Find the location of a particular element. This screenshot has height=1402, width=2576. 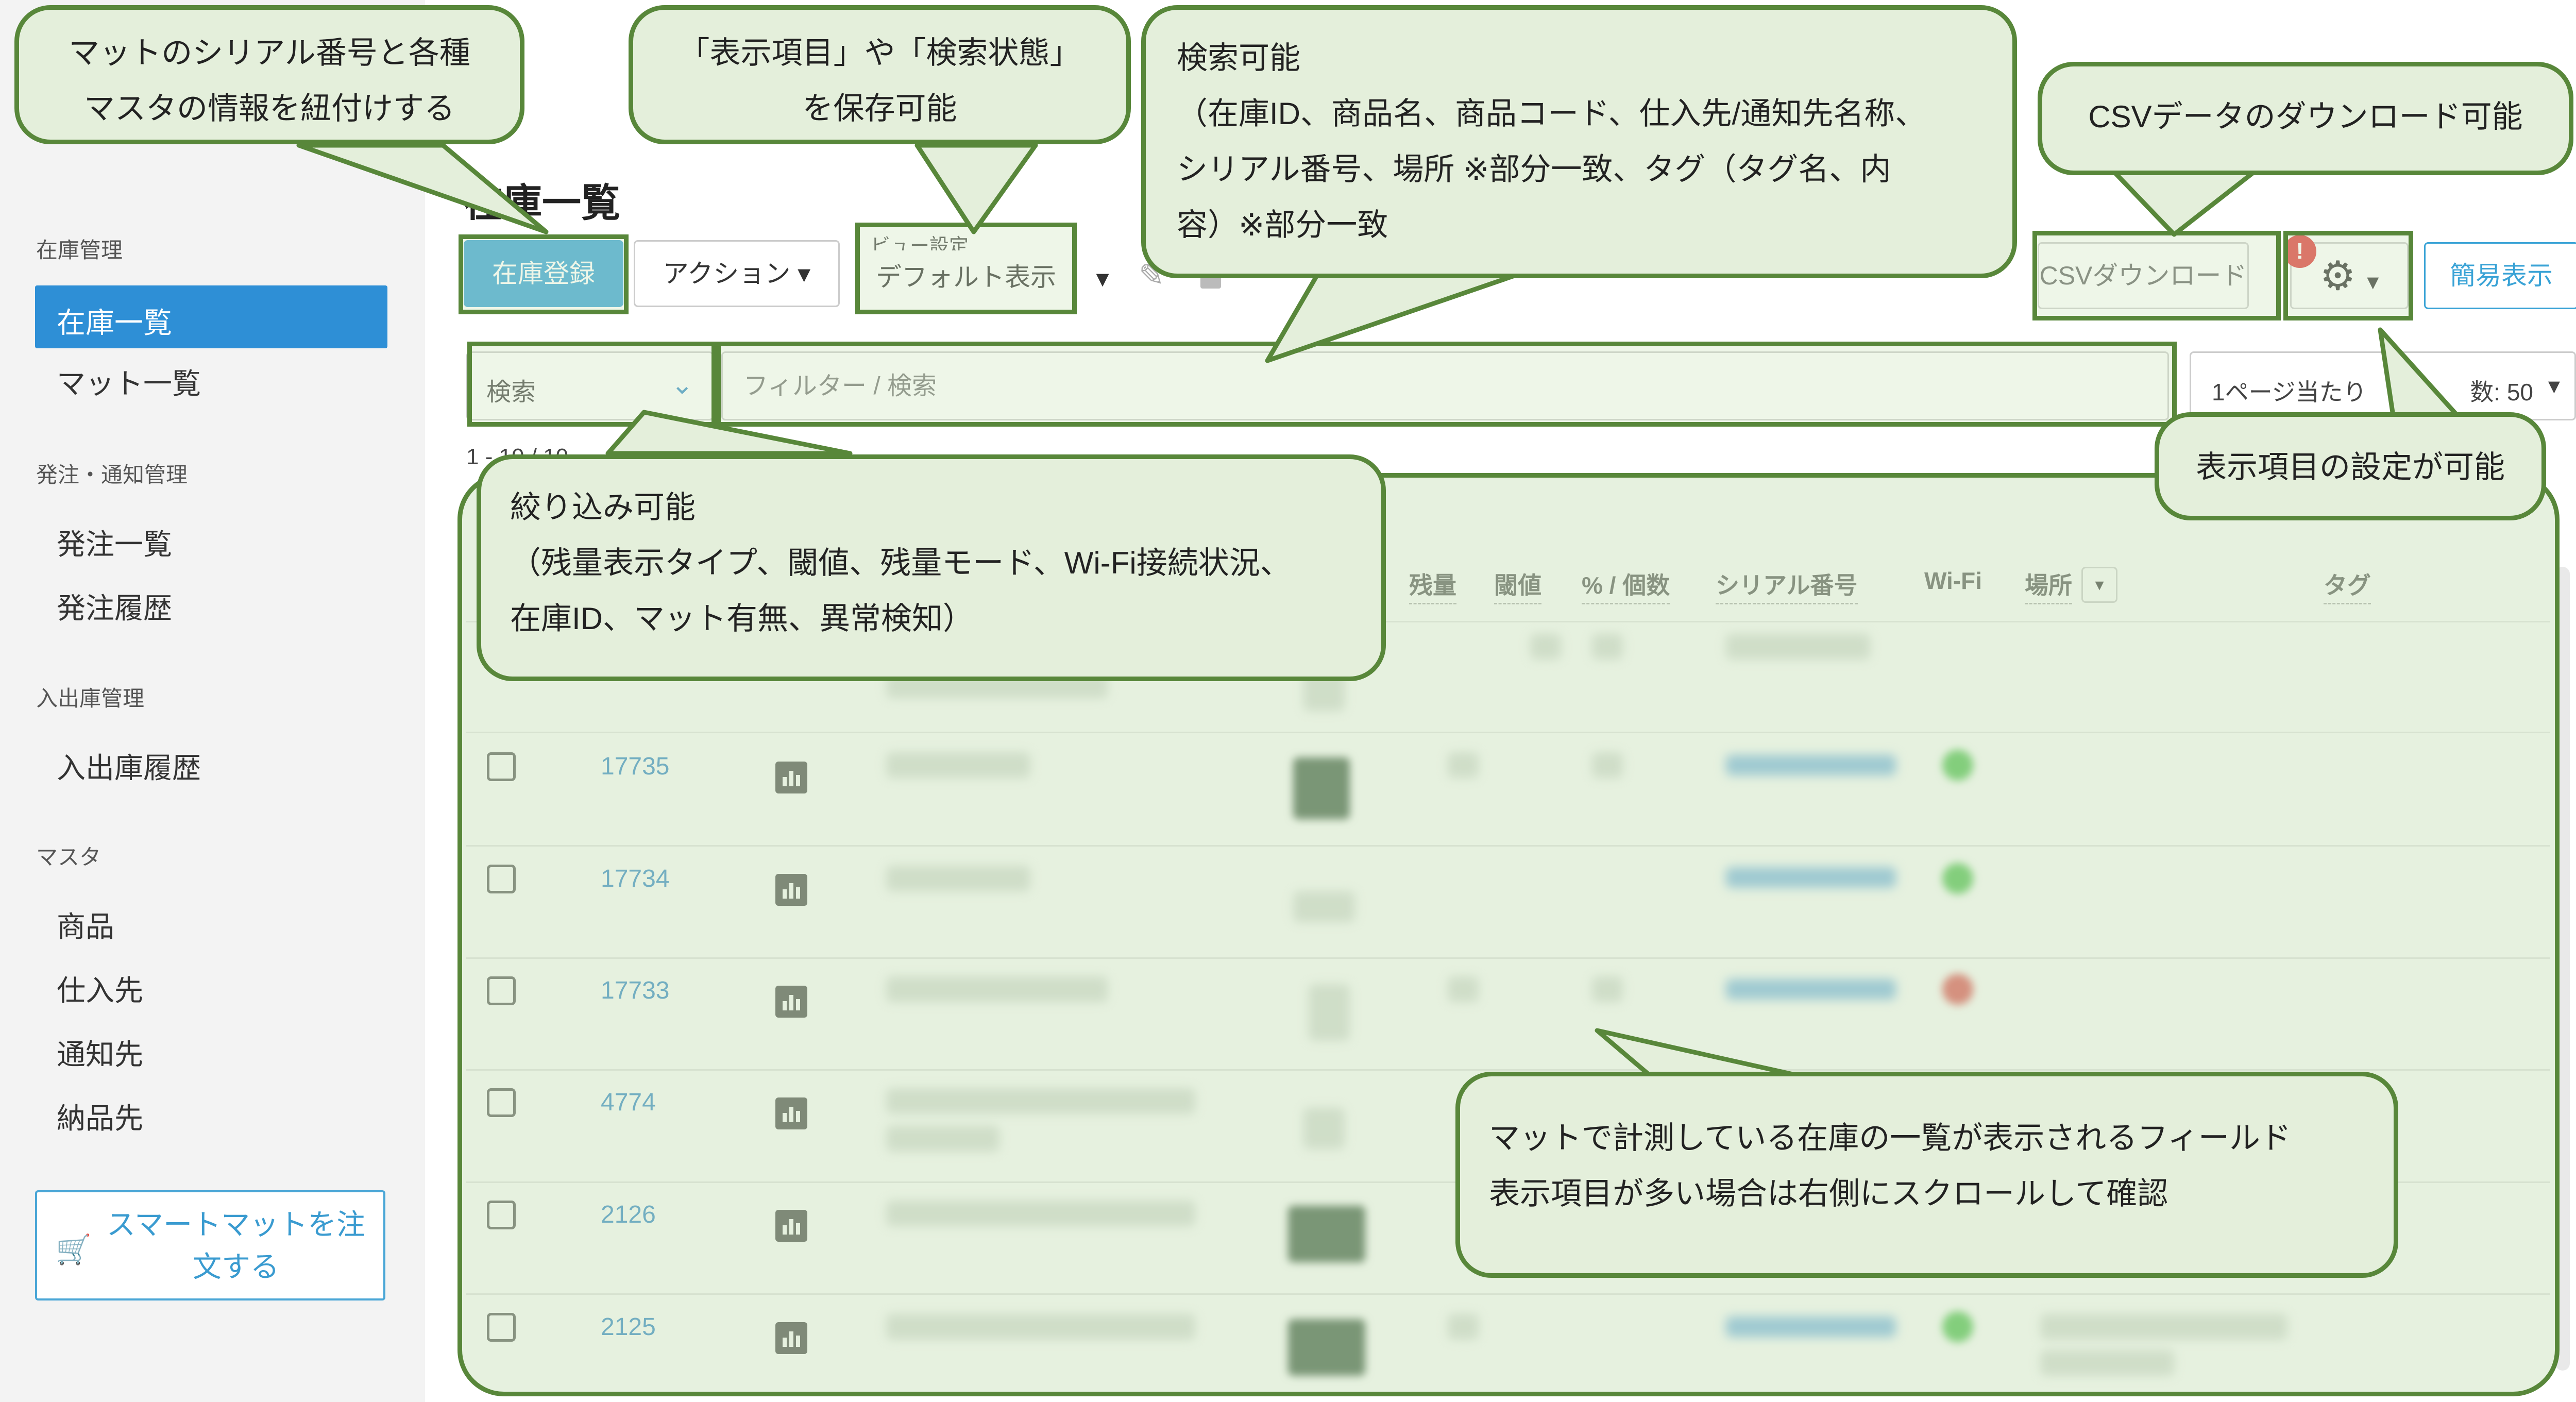

sidebar-section-orders: 発注・通知管理 is located at coordinates (112, 475).